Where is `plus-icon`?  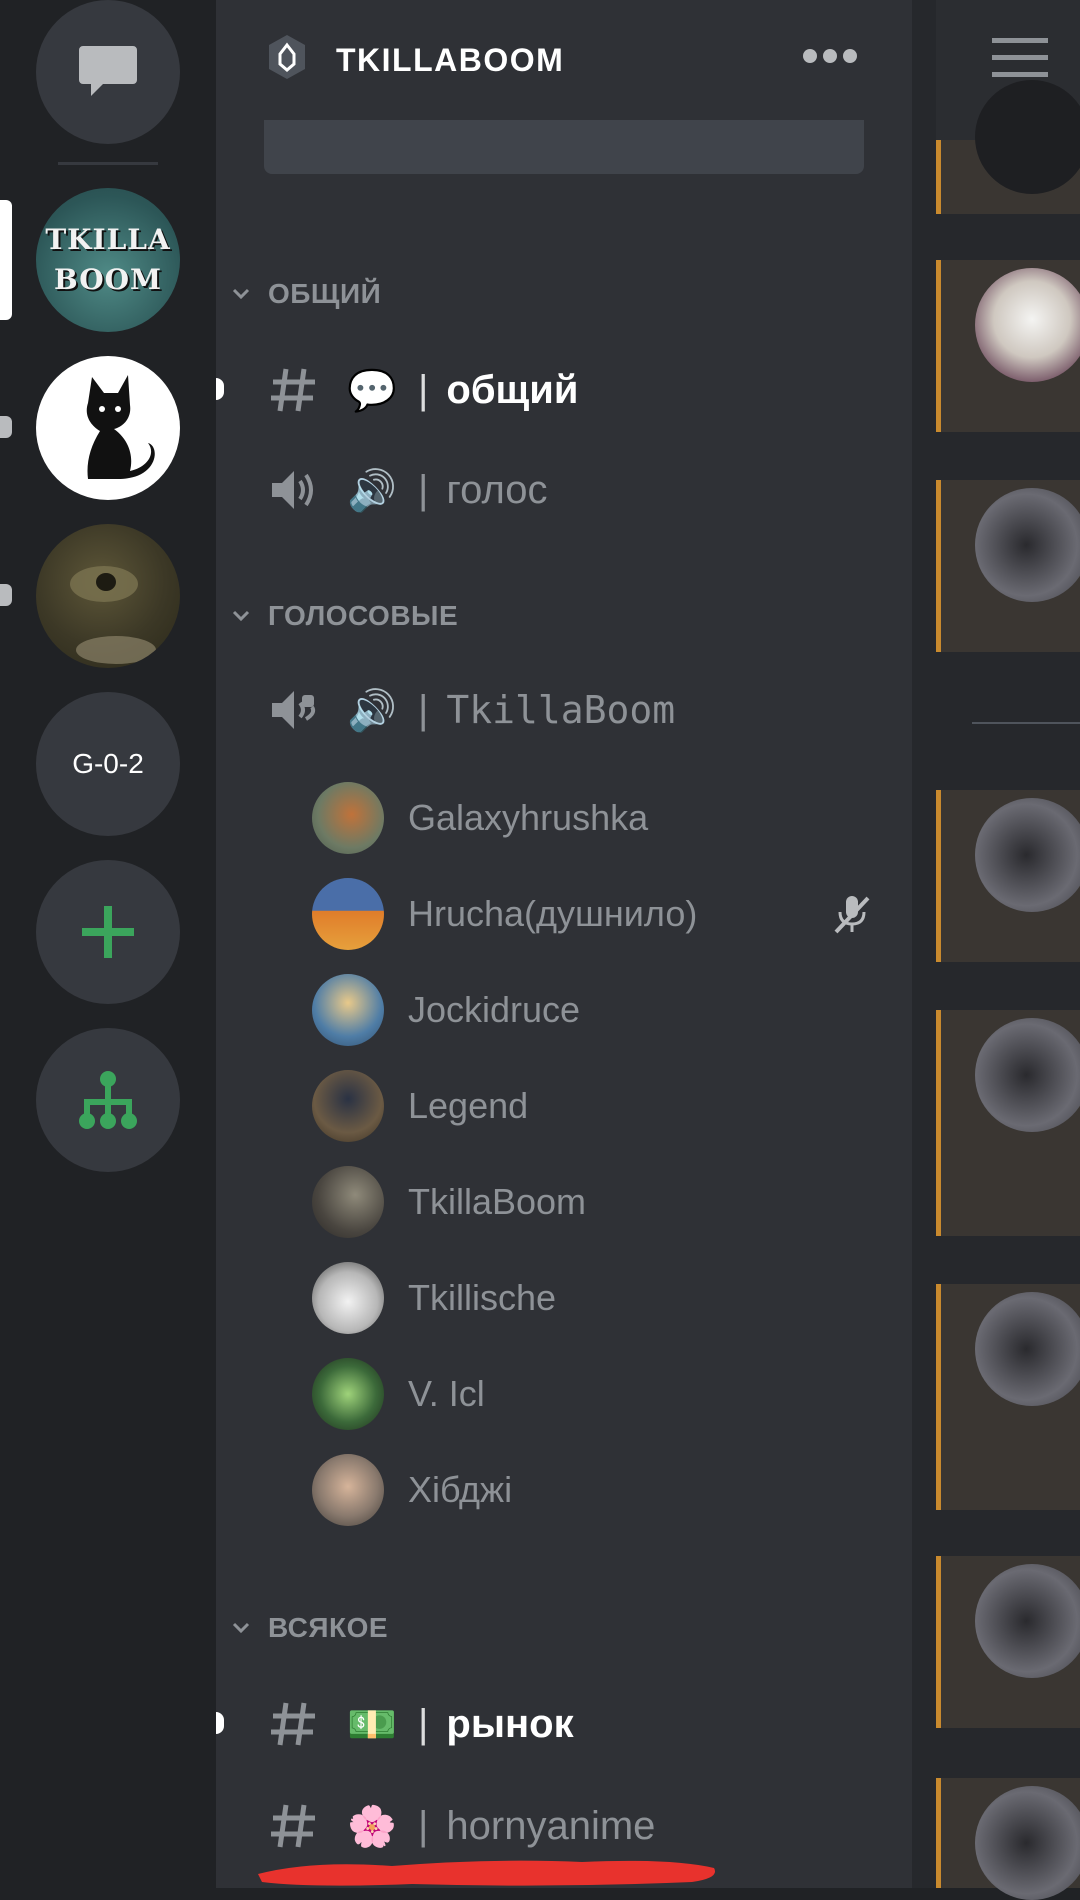 plus-icon is located at coordinates (108, 932).